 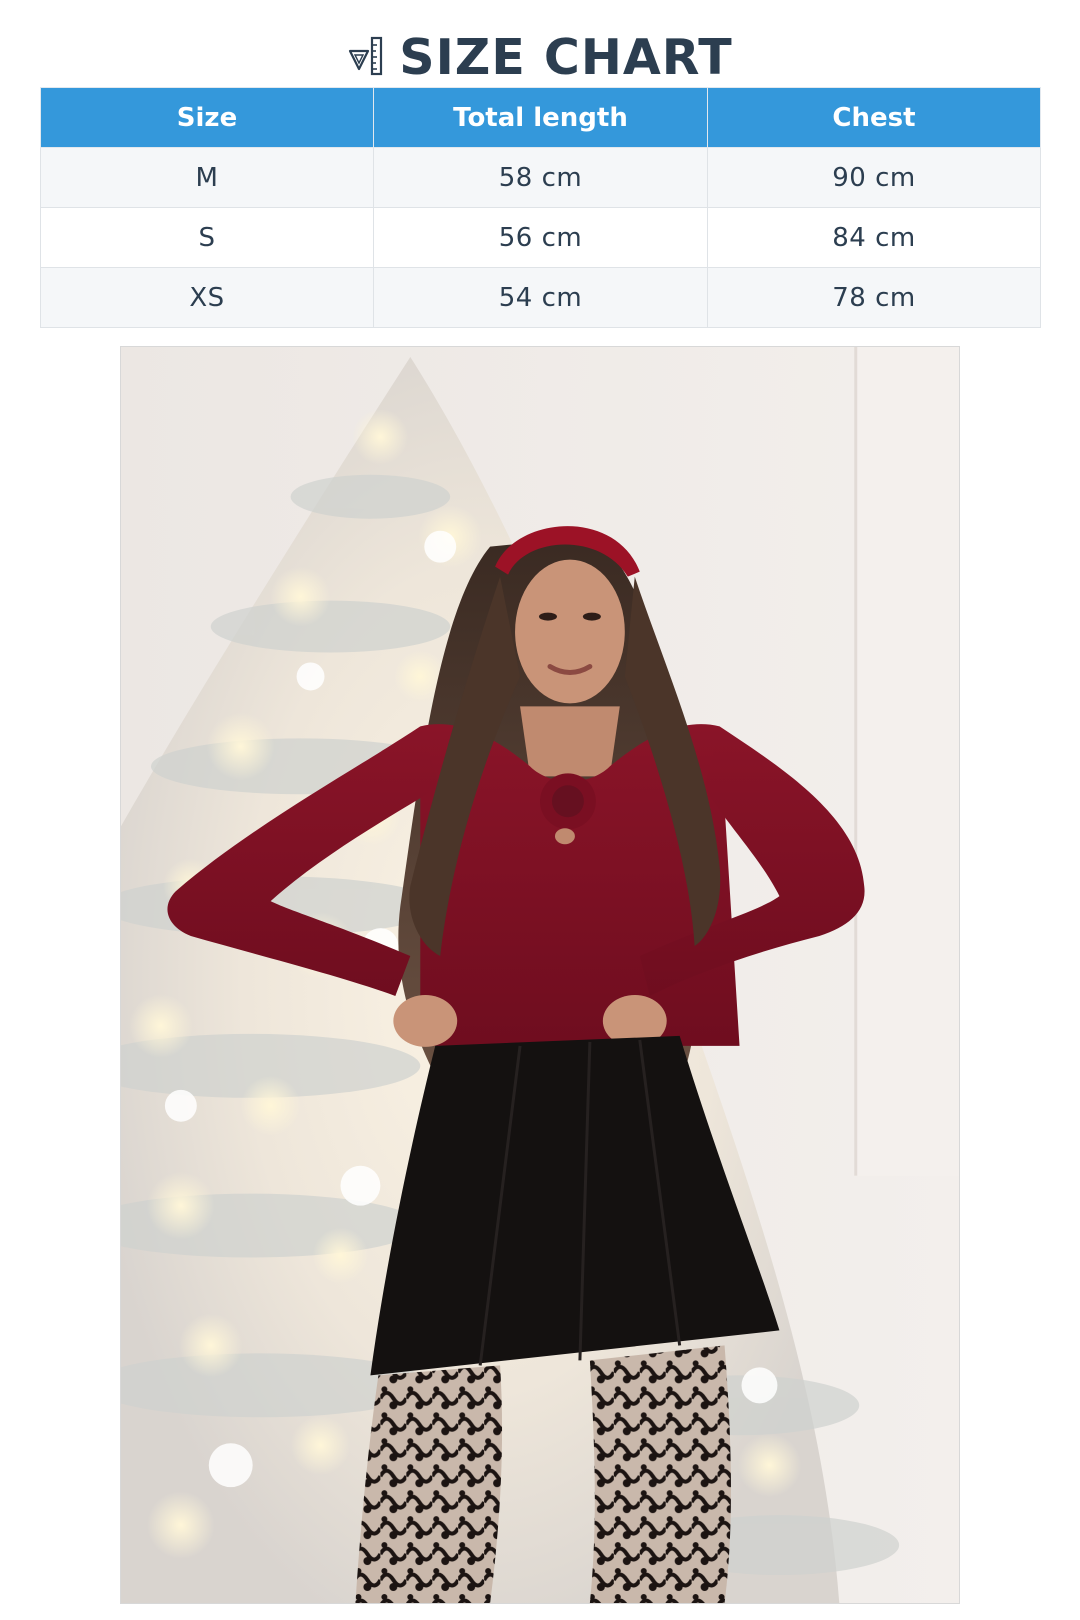 I want to click on cell-chest: 84 cm, so click(x=874, y=237).